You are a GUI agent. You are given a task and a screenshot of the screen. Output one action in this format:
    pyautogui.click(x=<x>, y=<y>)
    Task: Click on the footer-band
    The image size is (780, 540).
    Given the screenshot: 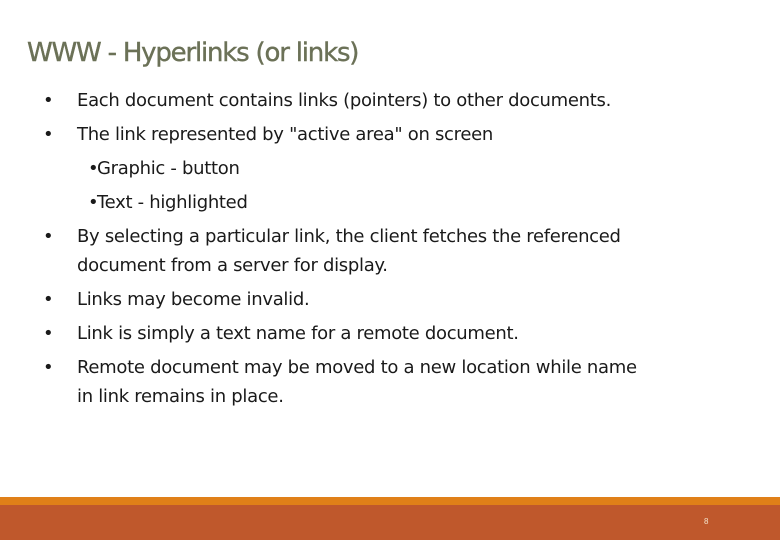 What is the action you would take?
    pyautogui.click(x=390, y=522)
    